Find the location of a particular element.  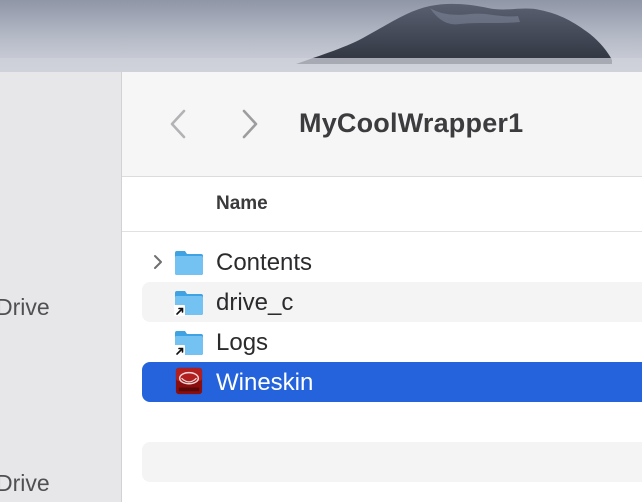

desktop-wallpaper is located at coordinates (321, 36).